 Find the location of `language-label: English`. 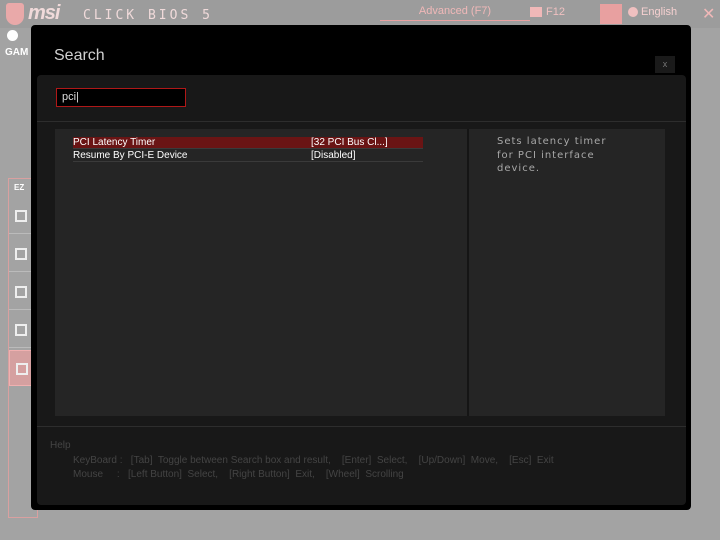

language-label: English is located at coordinates (659, 12).